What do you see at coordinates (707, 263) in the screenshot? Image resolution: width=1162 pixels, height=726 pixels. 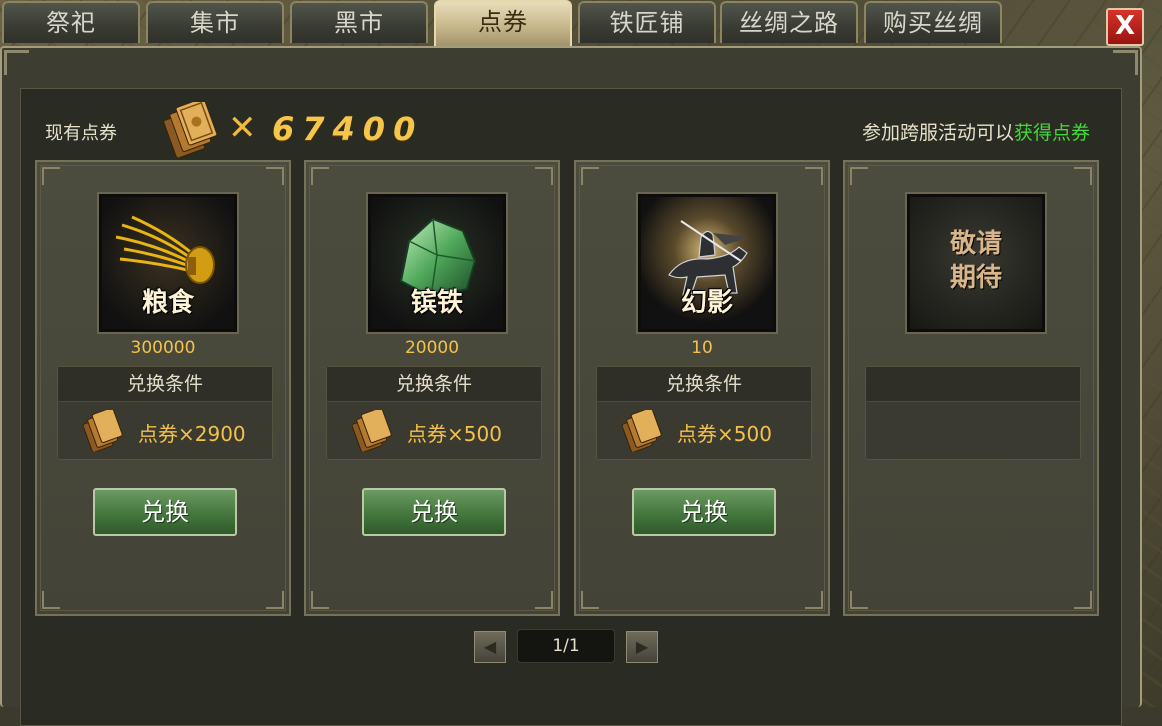 I see `item-icon-frame: 幻影` at bounding box center [707, 263].